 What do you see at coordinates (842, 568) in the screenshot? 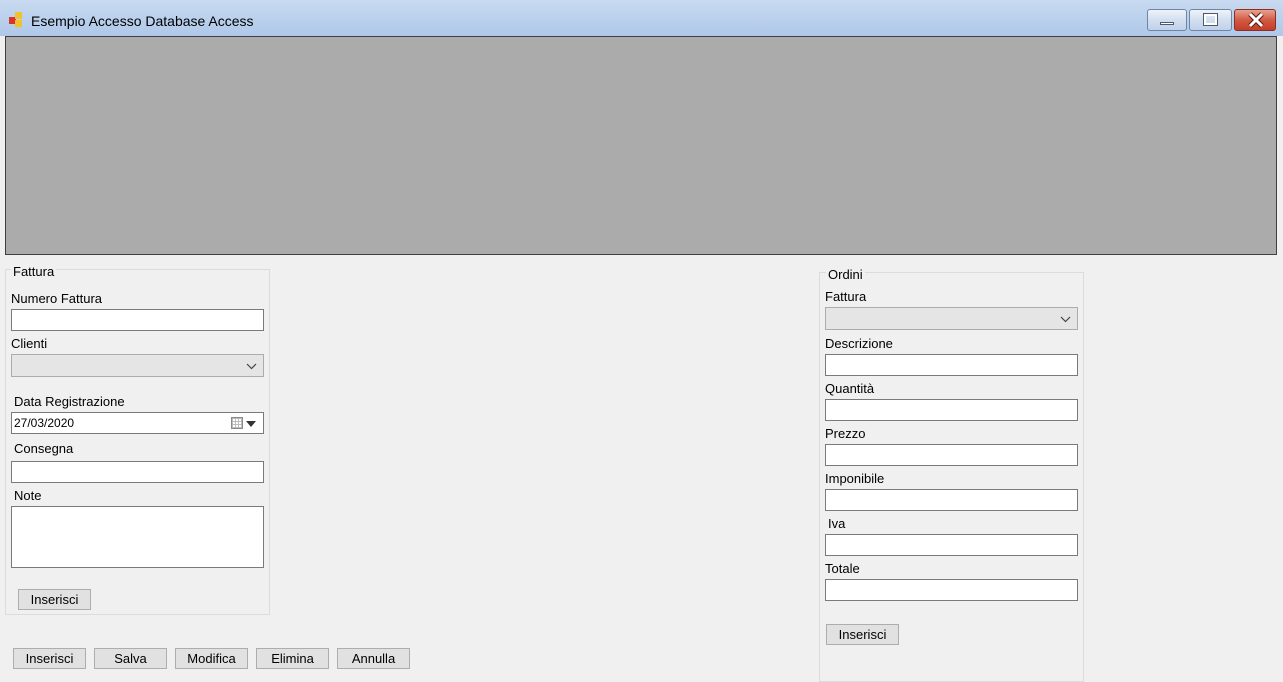
I see `totale-label: Totale` at bounding box center [842, 568].